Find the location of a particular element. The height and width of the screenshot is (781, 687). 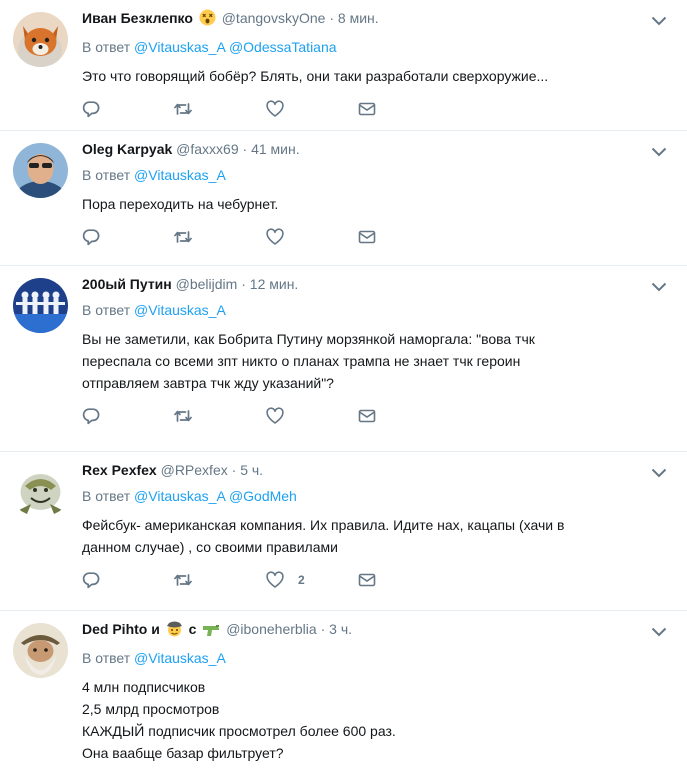

mention-link: @GodMeh is located at coordinates (263, 496).